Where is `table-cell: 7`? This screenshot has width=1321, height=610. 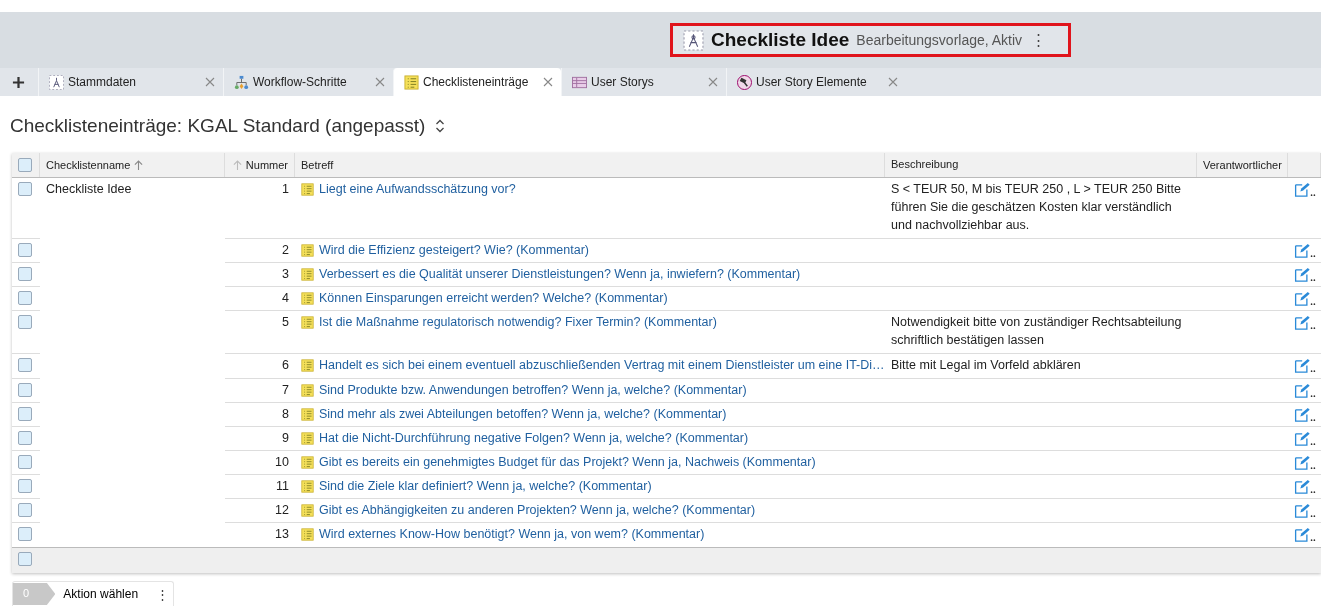 table-cell: 7 is located at coordinates (285, 390).